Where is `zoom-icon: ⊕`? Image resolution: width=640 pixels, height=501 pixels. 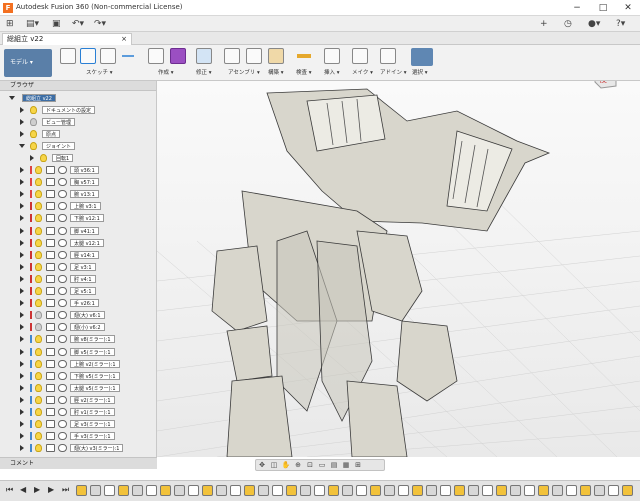
zoom-icon: ⊕ is located at coordinates (298, 465).